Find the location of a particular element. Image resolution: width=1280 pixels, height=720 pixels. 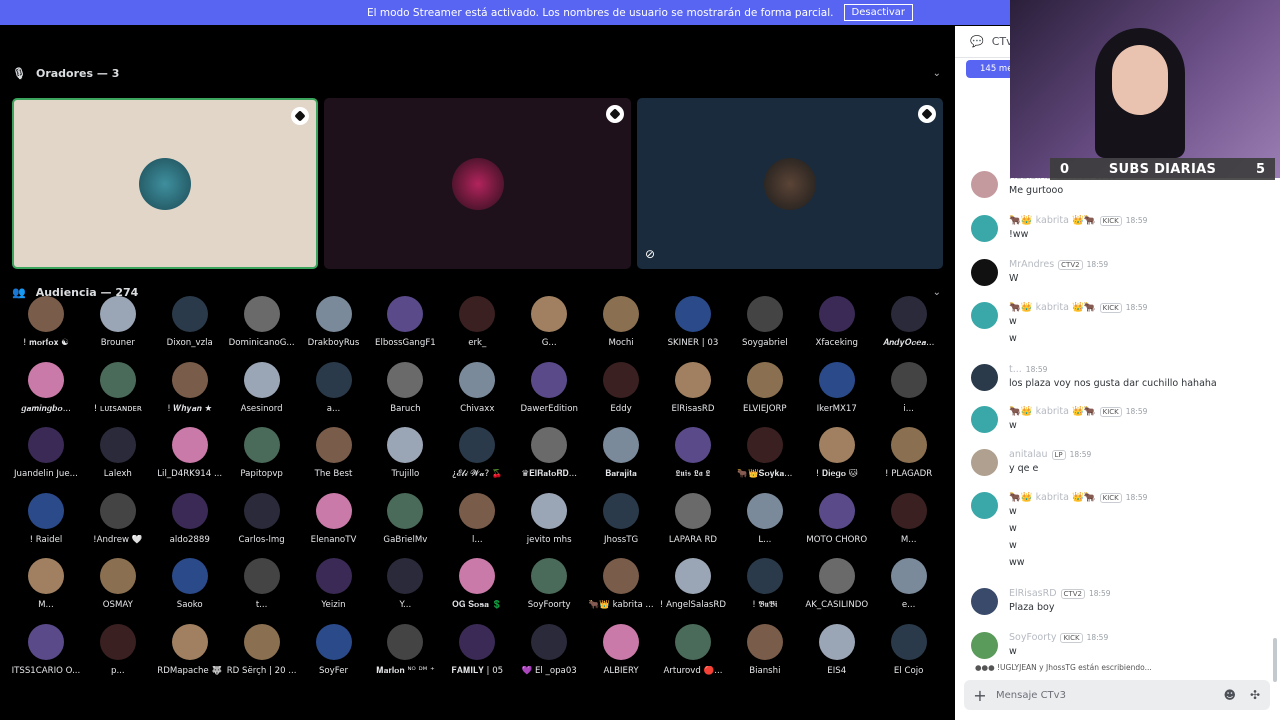

audience-member: Chivaxx is located at coordinates (477, 393).